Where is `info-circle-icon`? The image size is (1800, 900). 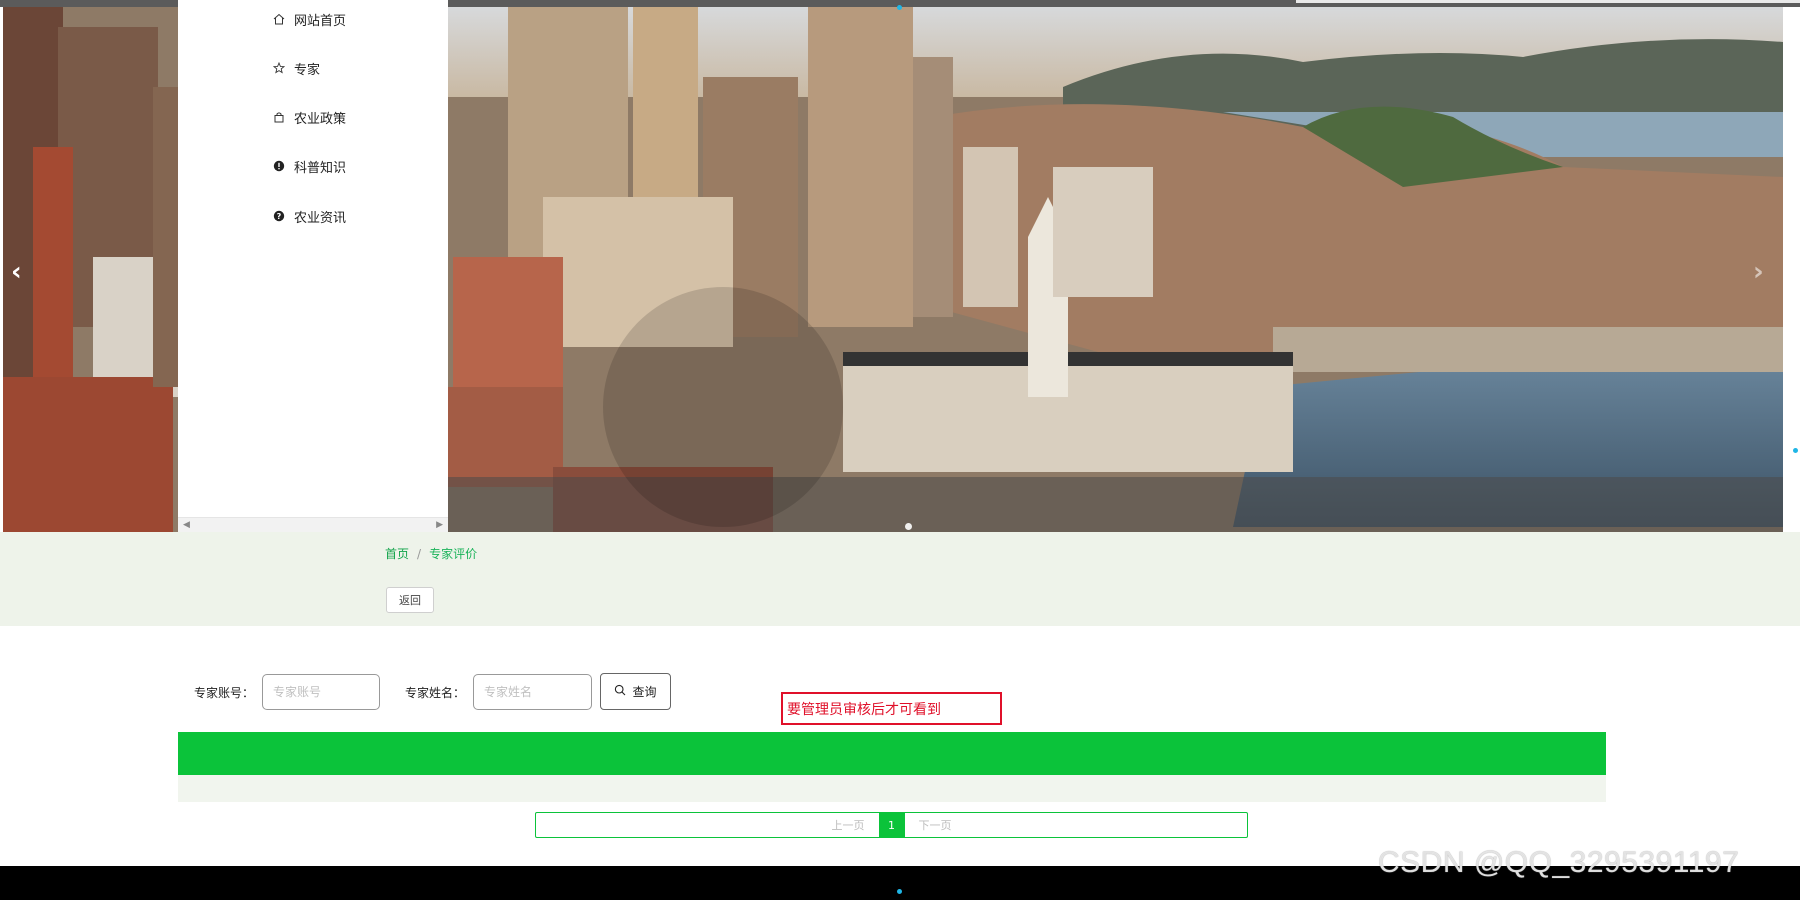 info-circle-icon is located at coordinates (279, 166).